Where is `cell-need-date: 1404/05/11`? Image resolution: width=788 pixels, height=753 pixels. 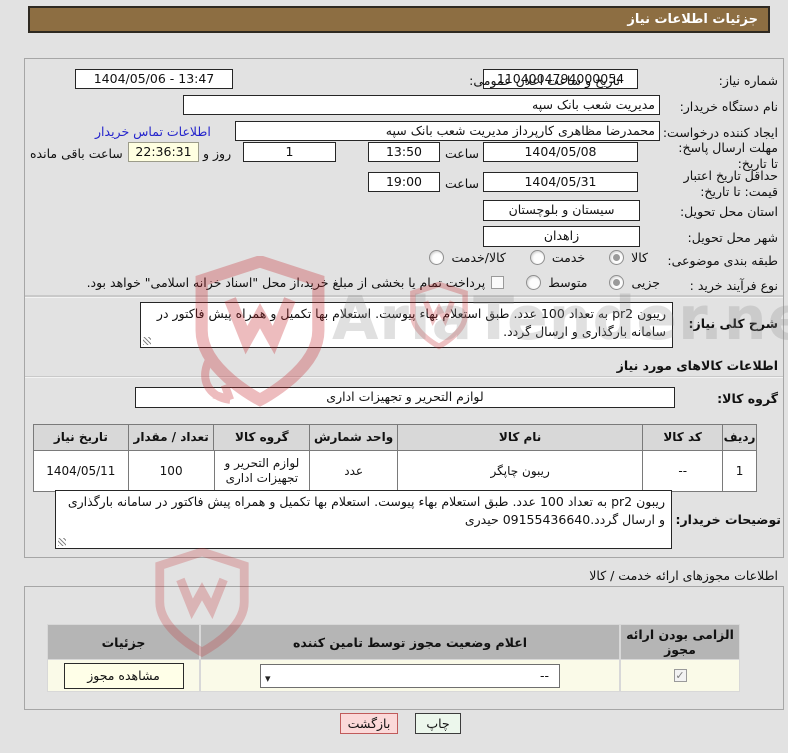
cell-need-date: 1404/05/11 is located at coordinates (81, 471).